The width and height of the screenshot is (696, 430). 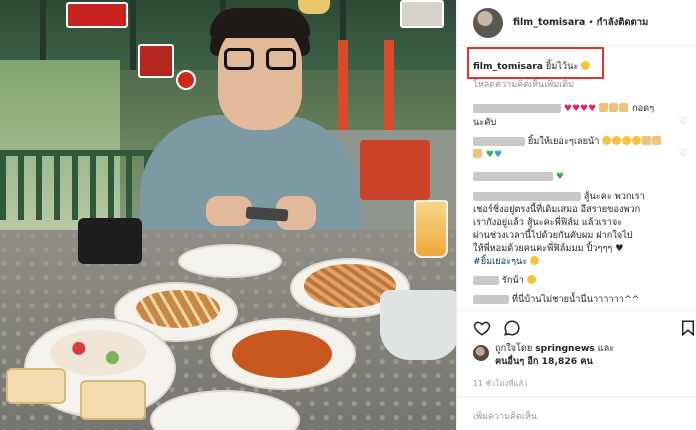 I want to click on comment-text: ที่นี่บ้านไม่ชายน้ำนี่นาาาาาา^^, so click(x=575, y=299).